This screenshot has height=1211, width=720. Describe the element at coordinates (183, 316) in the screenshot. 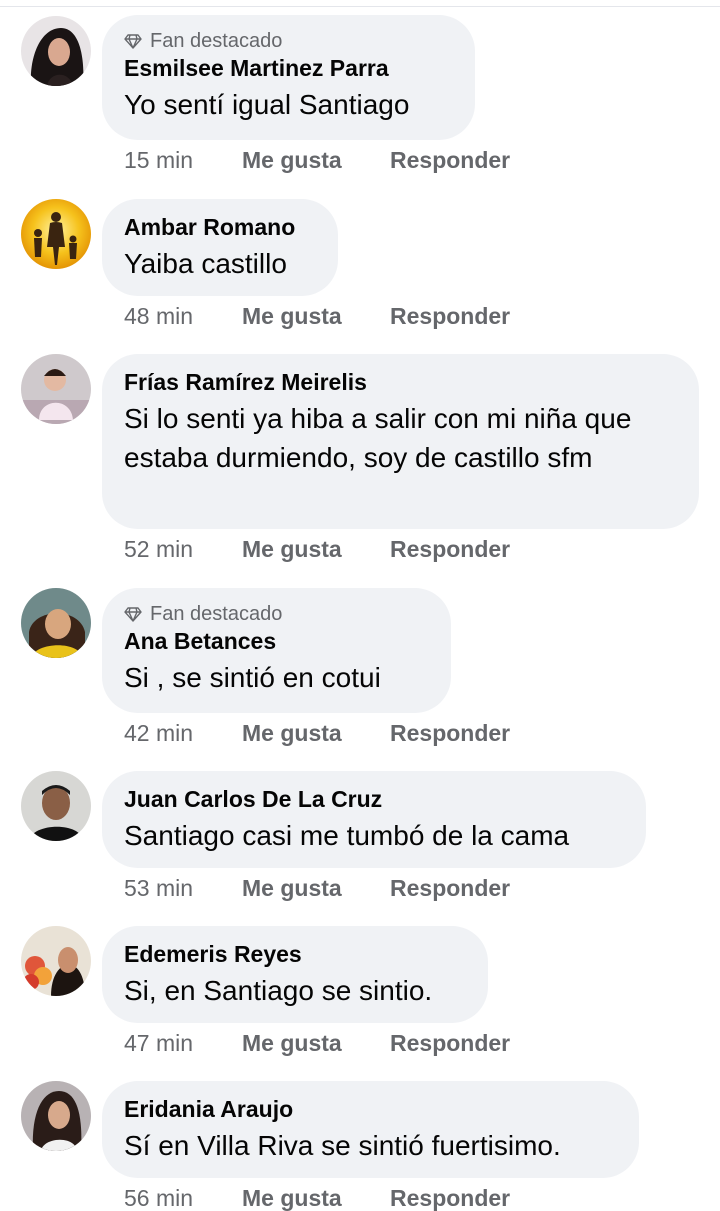

I see `comment-time: 48 min` at that location.